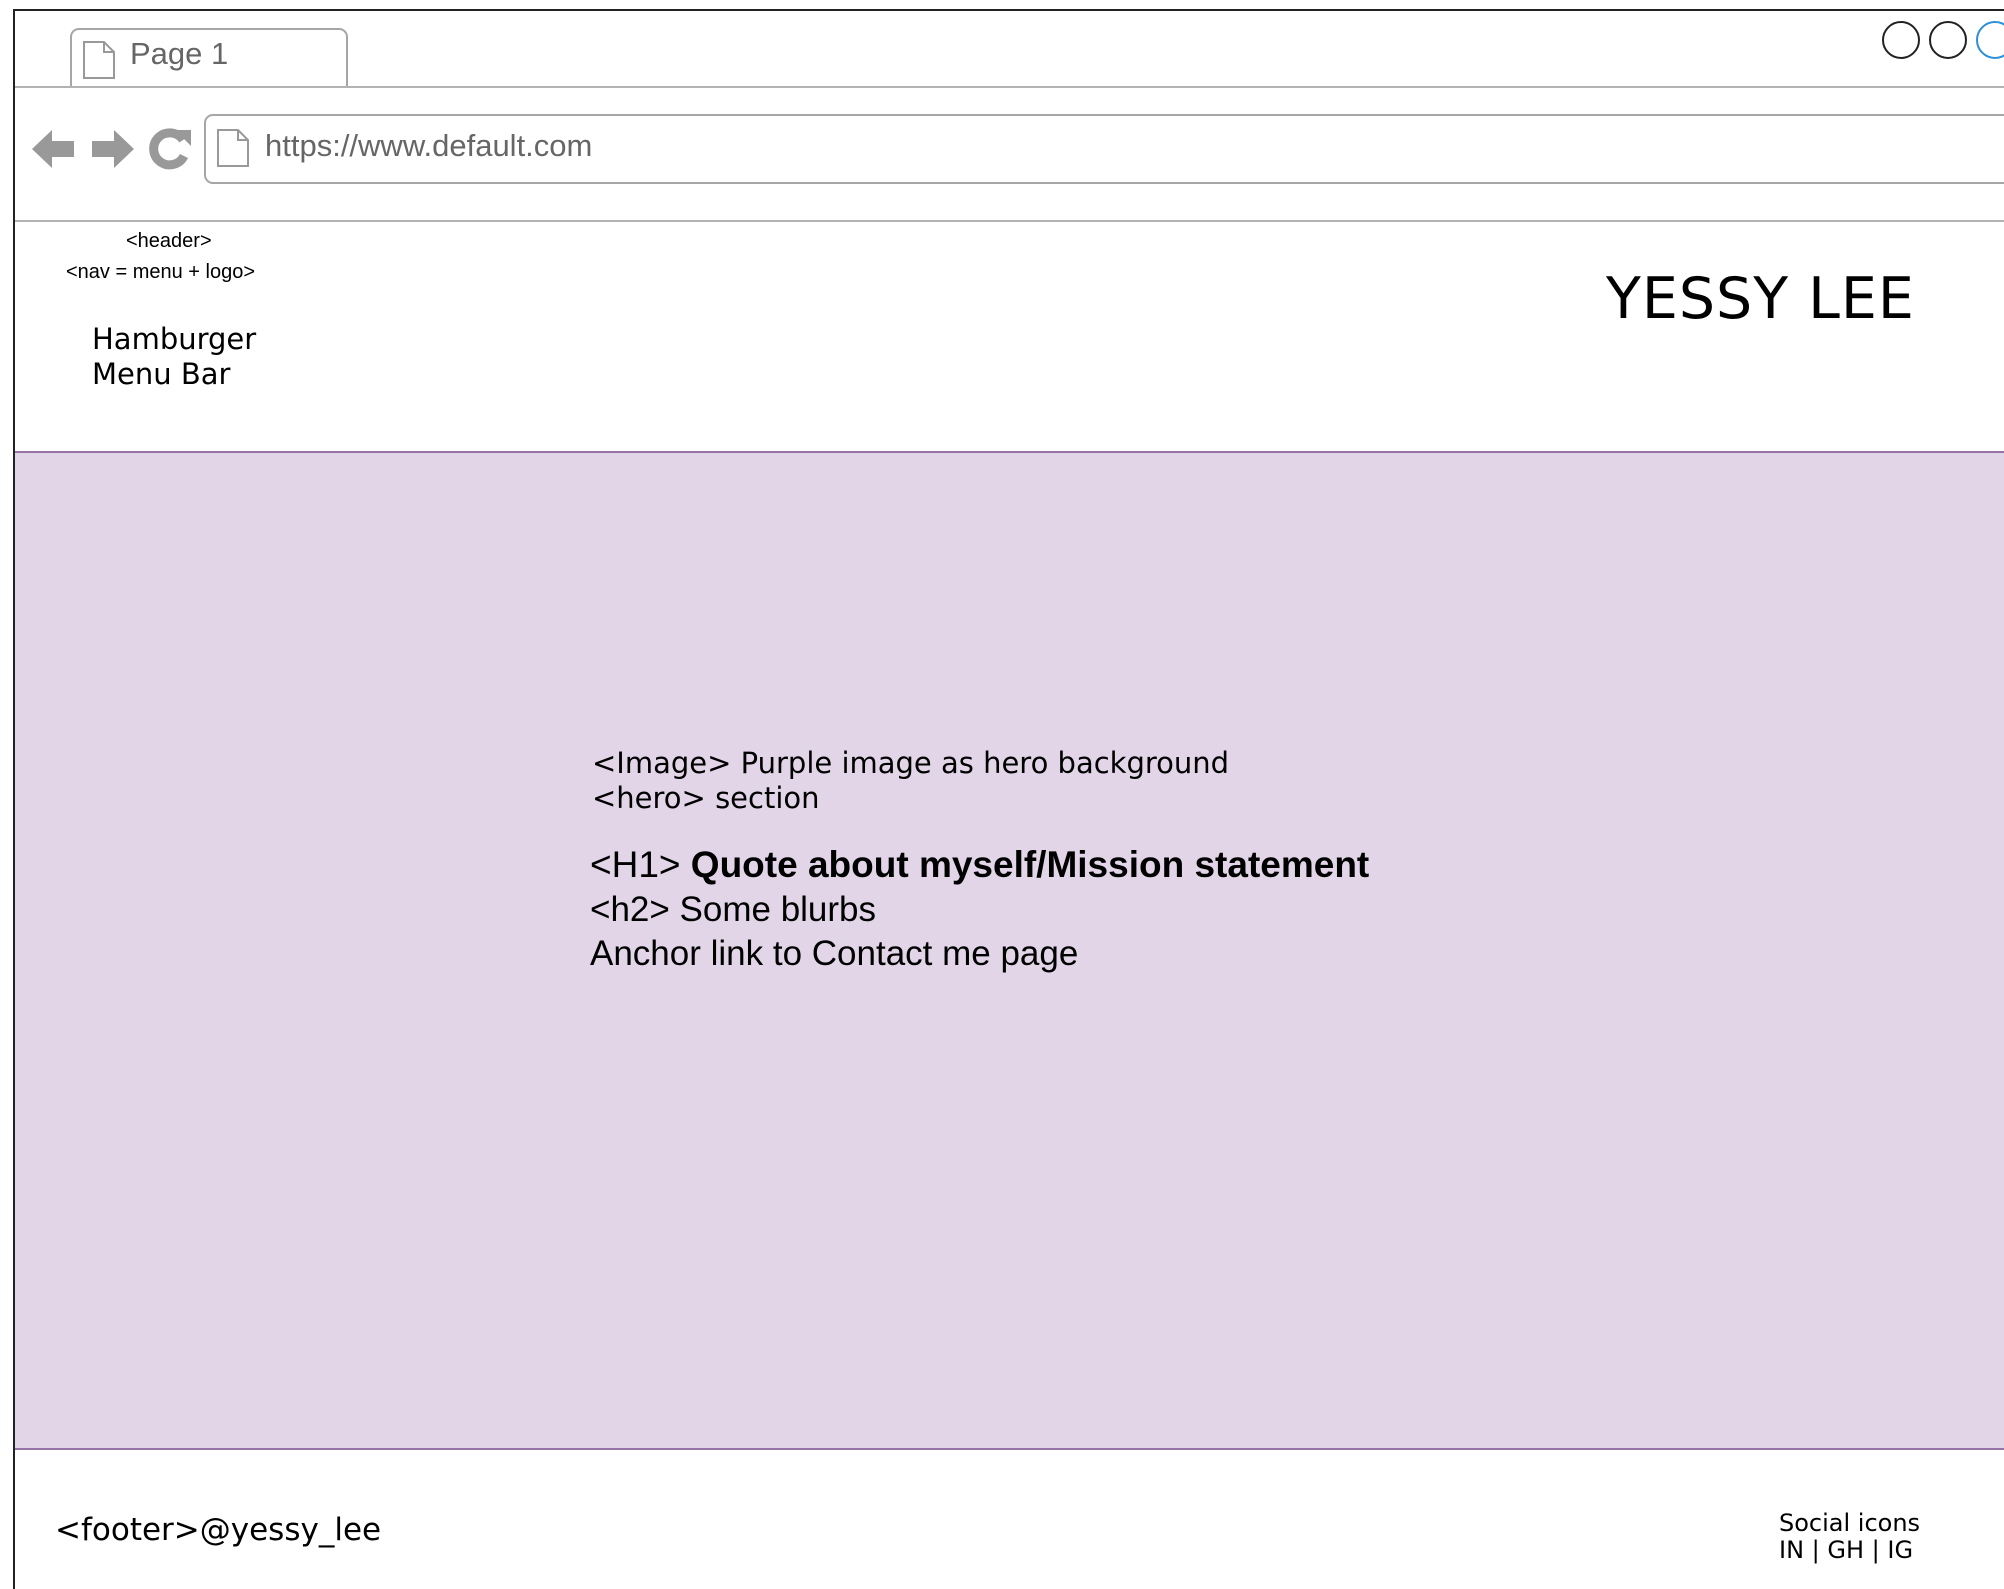 The height and width of the screenshot is (1589, 2004). I want to click on footer-handle: <footer>@yessy_lee, so click(218, 1530).